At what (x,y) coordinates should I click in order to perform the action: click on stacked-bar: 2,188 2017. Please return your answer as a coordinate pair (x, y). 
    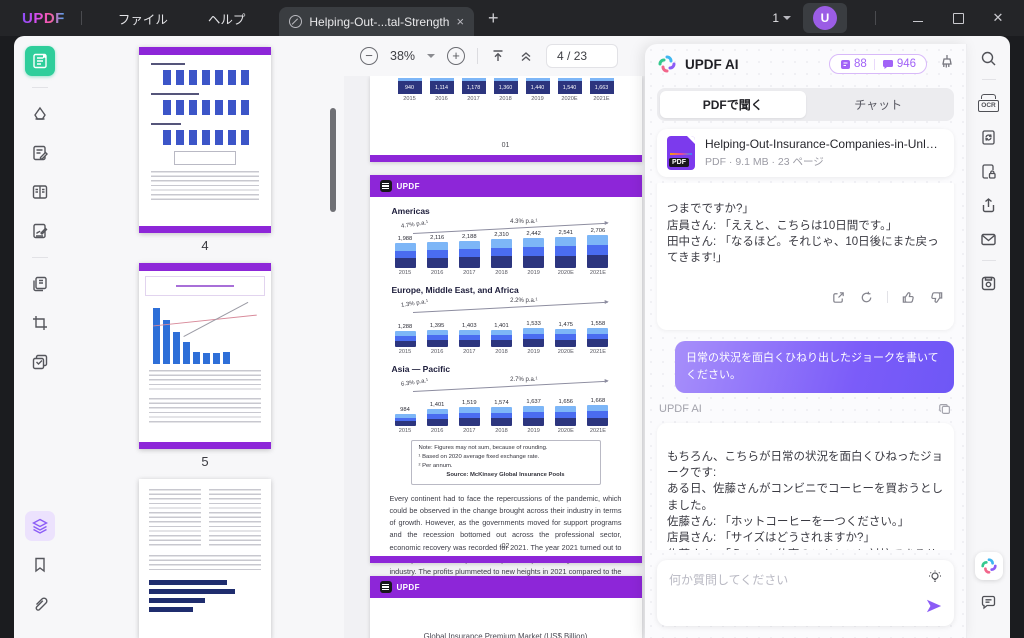
    Looking at the image, I should click on (469, 255).